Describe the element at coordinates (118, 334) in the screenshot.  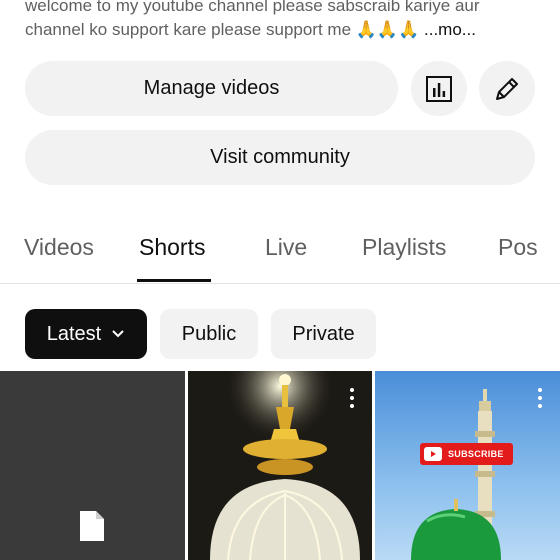
I see `chevron-down-icon` at that location.